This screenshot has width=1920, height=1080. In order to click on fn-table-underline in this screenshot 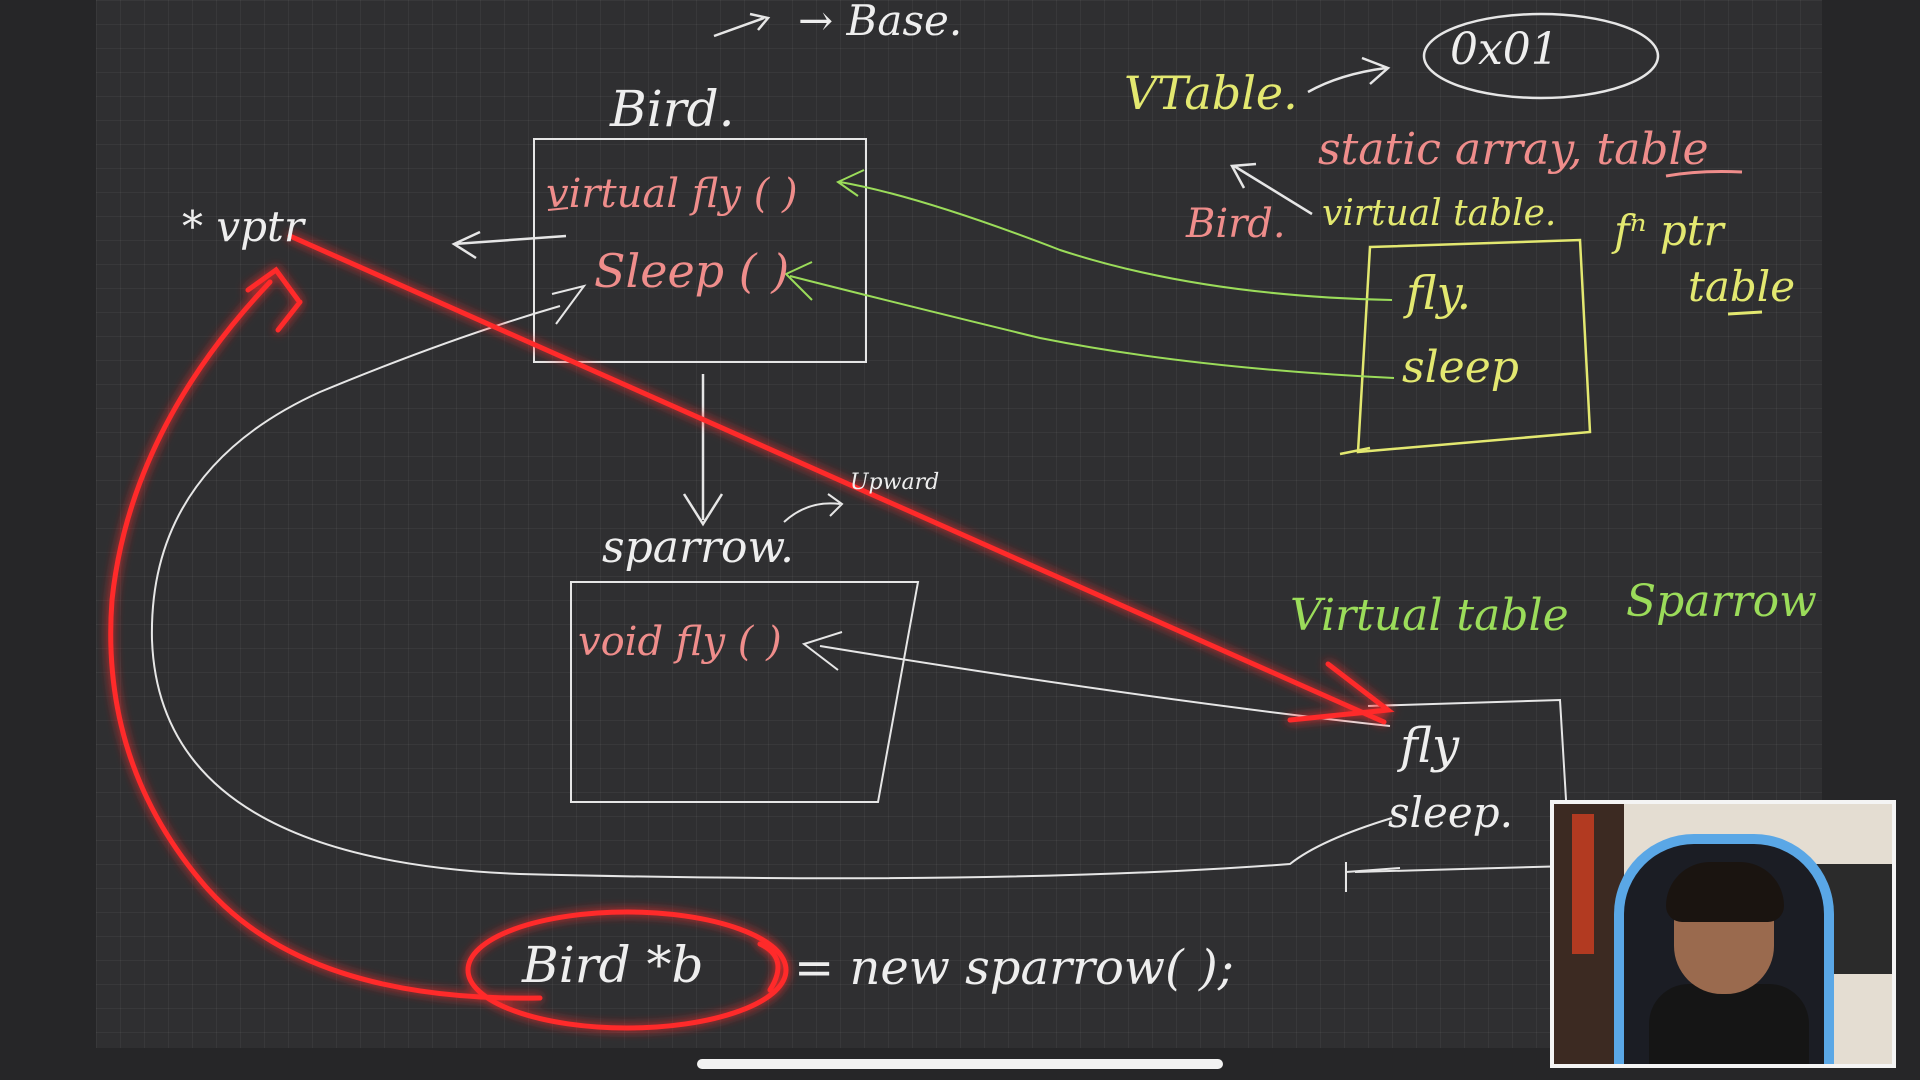, I will do `click(1745, 313)`.